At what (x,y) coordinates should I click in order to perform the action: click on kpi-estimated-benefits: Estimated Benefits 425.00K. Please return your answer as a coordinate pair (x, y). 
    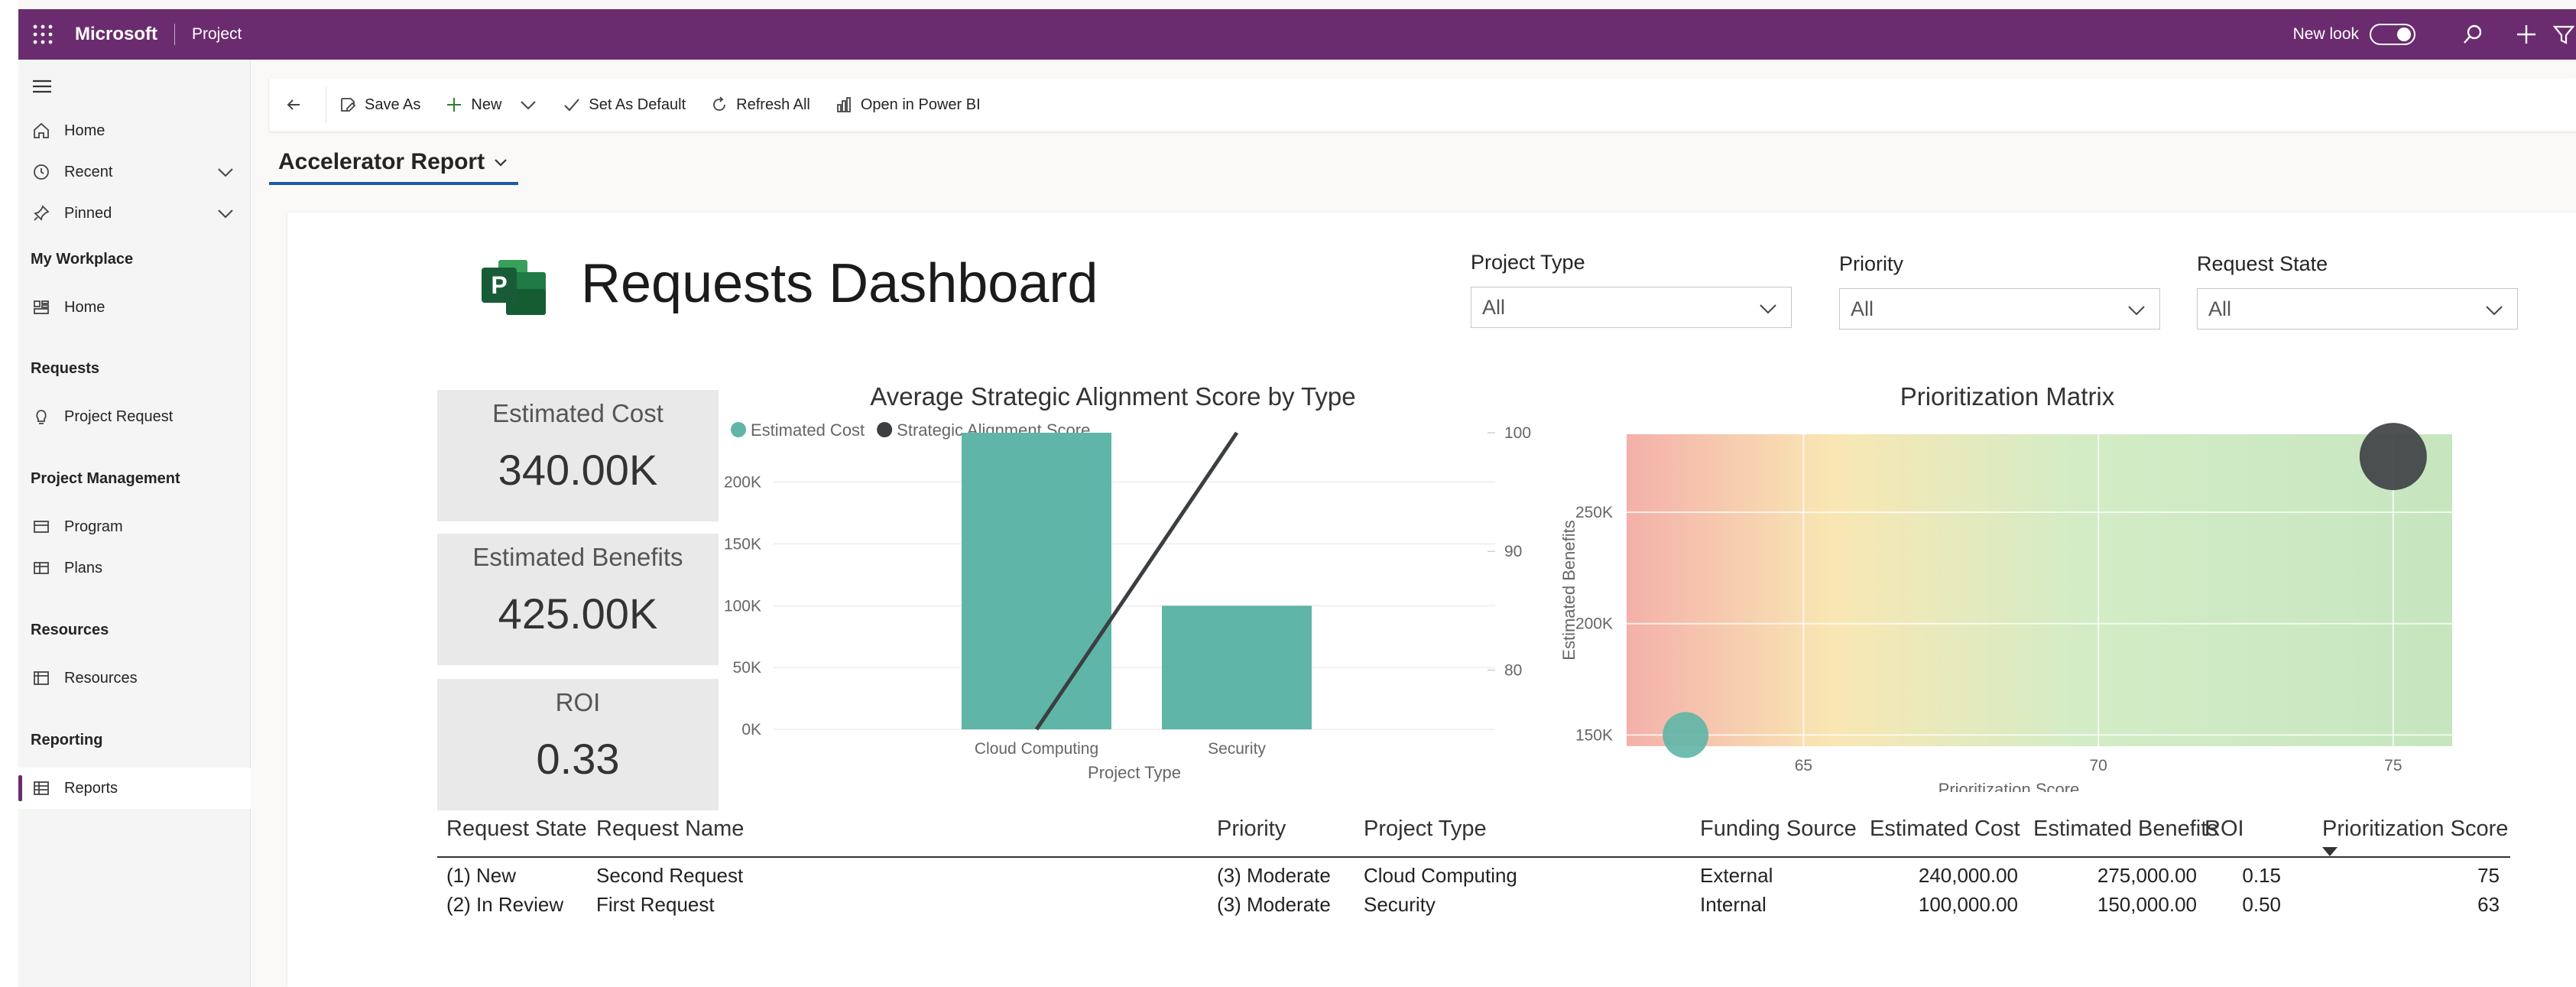
    Looking at the image, I should click on (578, 599).